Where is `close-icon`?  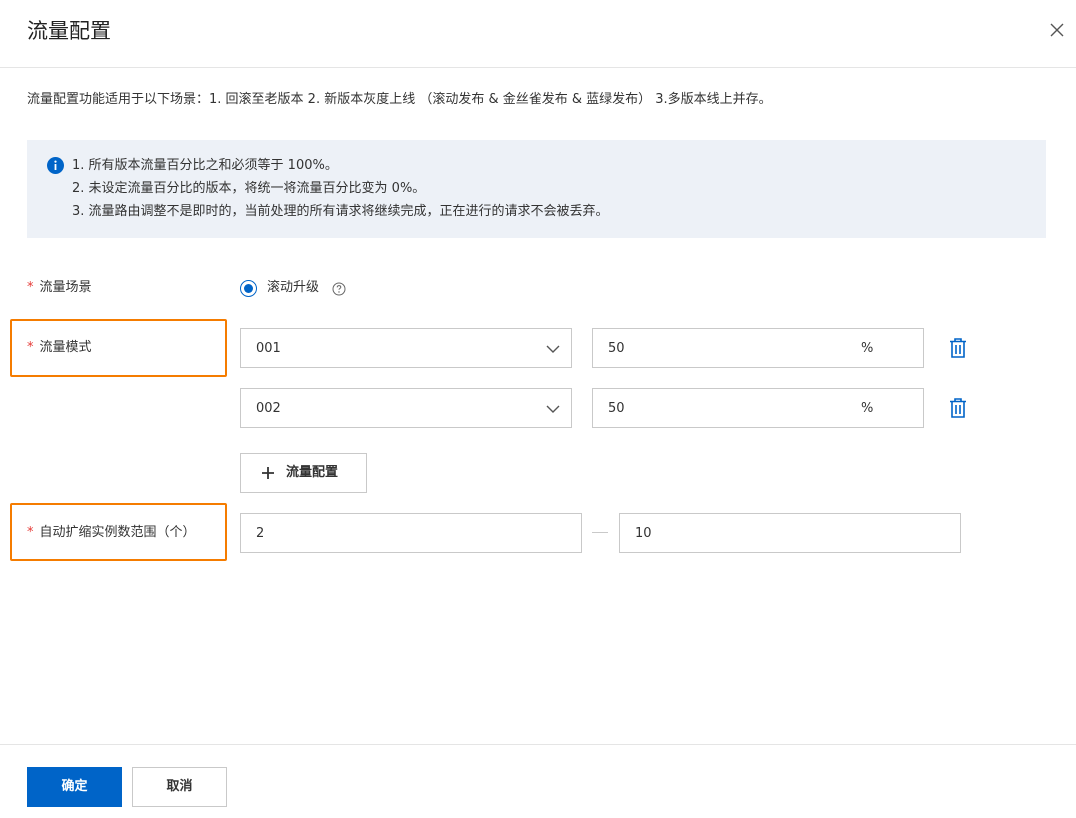
close-icon is located at coordinates (1057, 30).